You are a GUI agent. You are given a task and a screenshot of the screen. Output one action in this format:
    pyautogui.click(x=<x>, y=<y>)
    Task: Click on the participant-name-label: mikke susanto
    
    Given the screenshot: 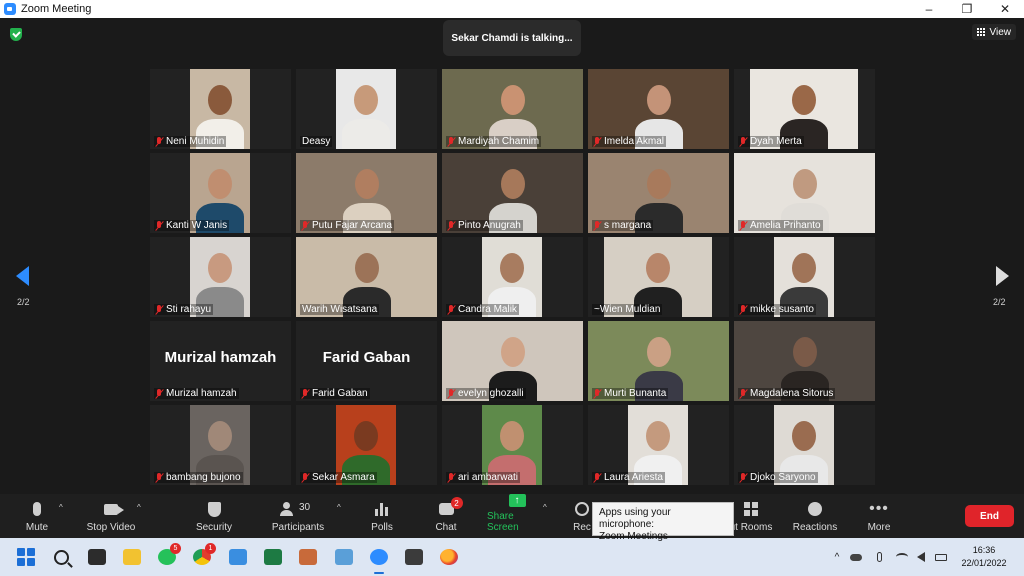 What is the action you would take?
    pyautogui.click(x=777, y=309)
    